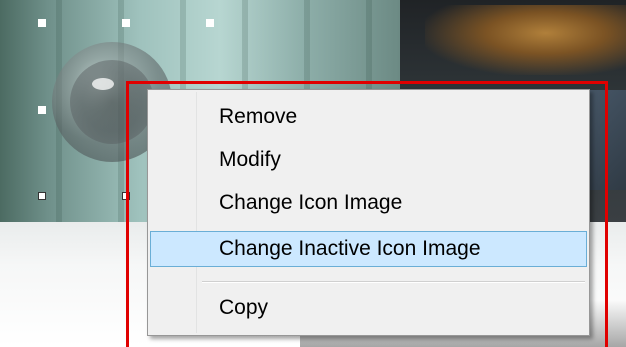 The height and width of the screenshot is (347, 626). I want to click on resize-handle-top-middle, so click(126, 23).